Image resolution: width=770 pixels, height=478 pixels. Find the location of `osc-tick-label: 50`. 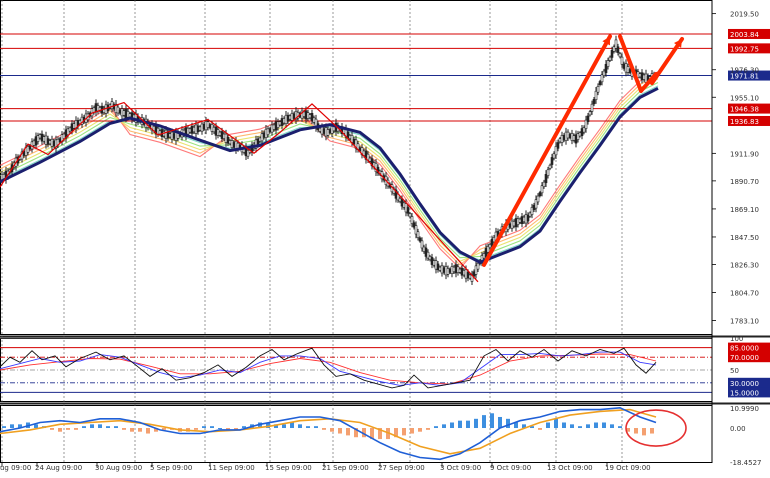

osc-tick-label: 50 is located at coordinates (734, 371).